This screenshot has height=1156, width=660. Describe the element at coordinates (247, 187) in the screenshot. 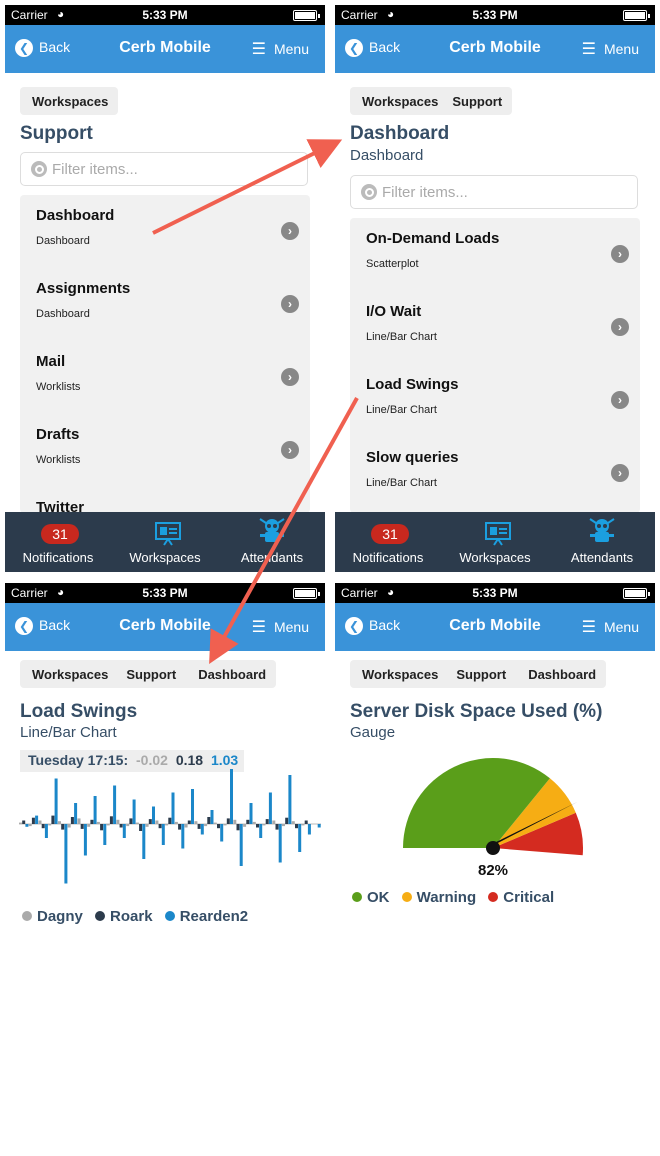

I see `flow-arrow-to-dashboard` at that location.